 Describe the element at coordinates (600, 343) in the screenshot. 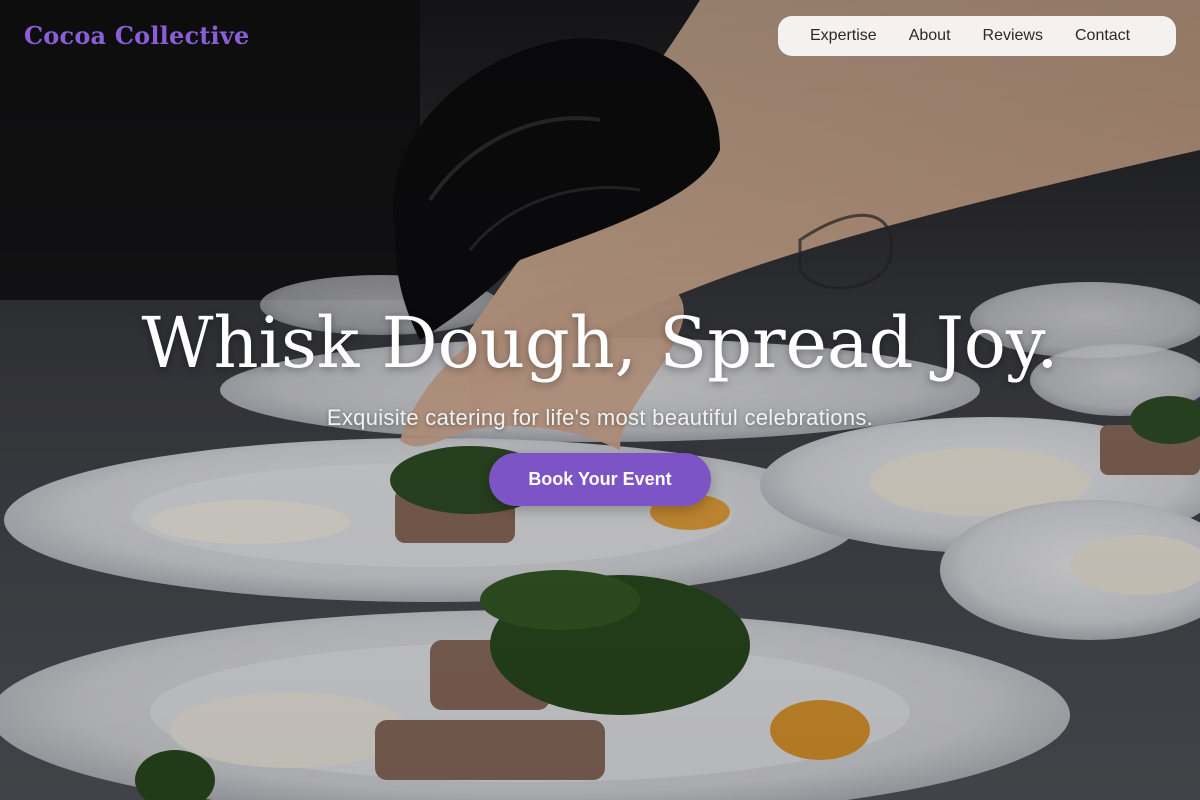

I see `hero-headline: Whisk Dough, Spread Joy.` at that location.